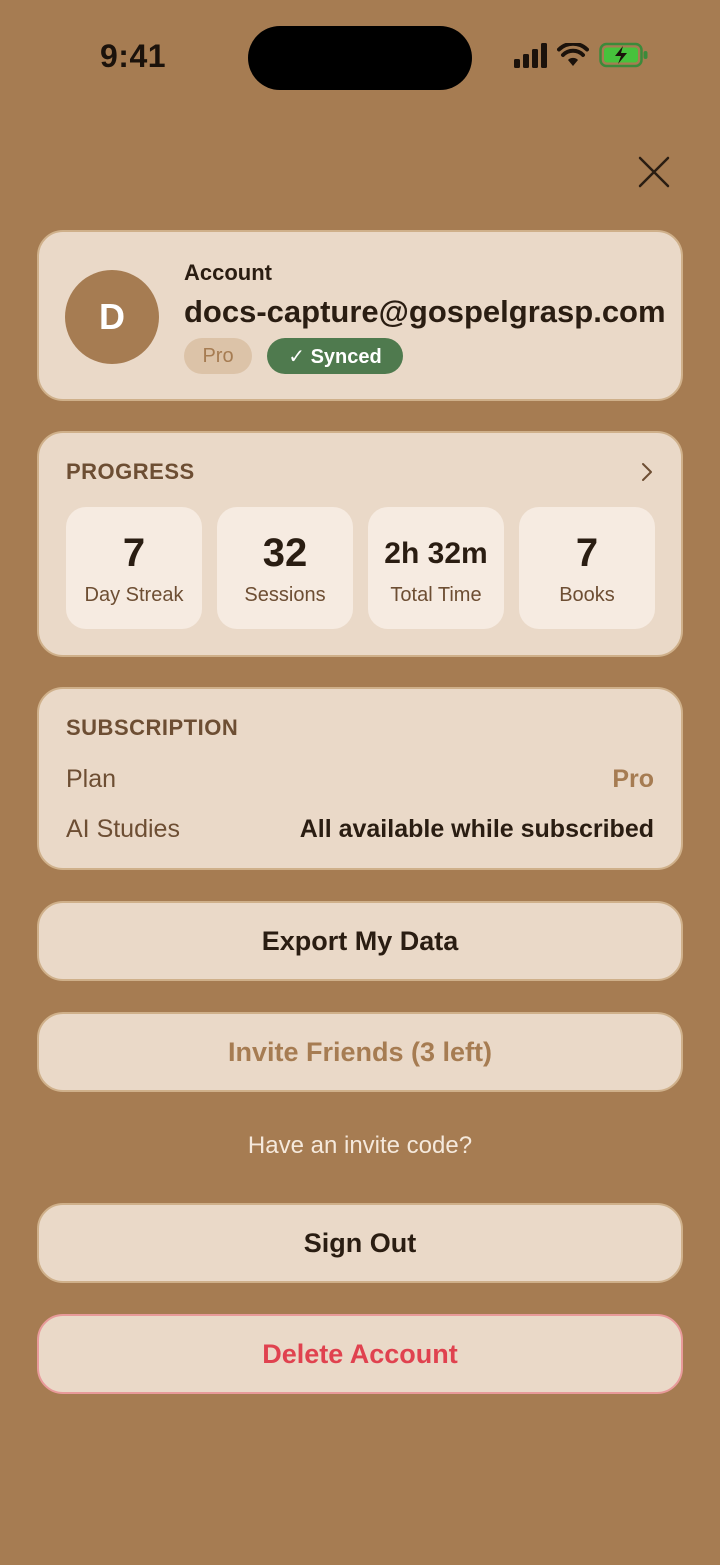 This screenshot has width=720, height=1565. I want to click on stat-total-time: 2h 32m Total Time, so click(436, 568).